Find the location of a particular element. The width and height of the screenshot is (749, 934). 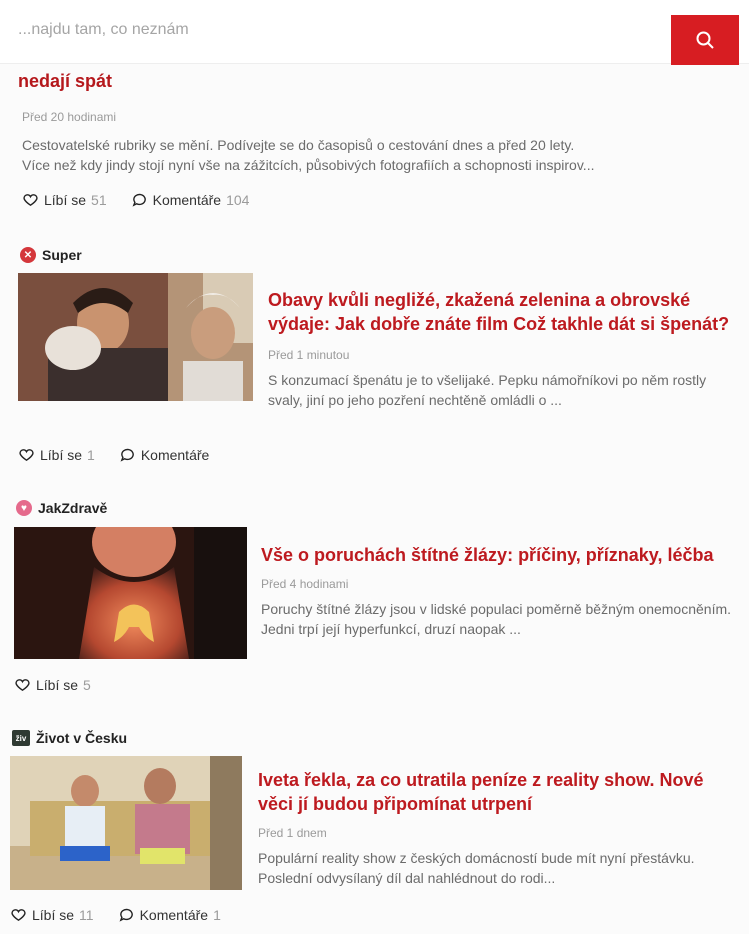

comments-button: Komentáře 104 is located at coordinates (190, 199).